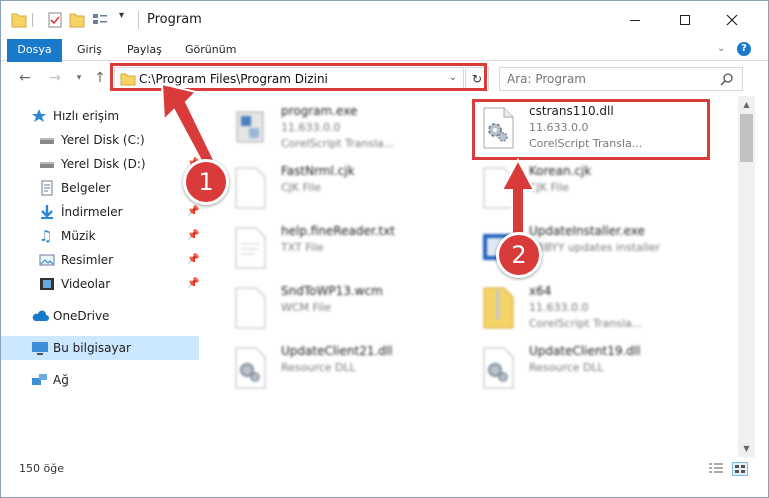  I want to click on ribbon-expand-chevron-icon: ⌄, so click(721, 48).